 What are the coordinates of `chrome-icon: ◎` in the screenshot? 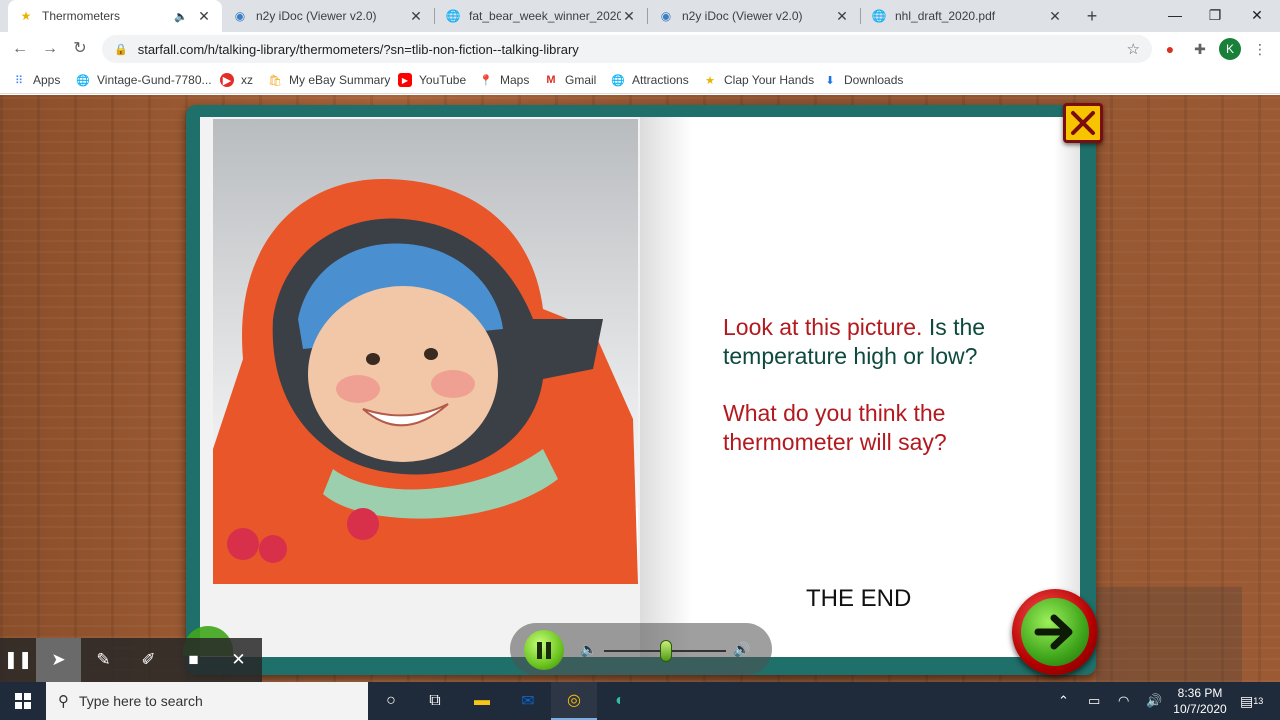 It's located at (574, 701).